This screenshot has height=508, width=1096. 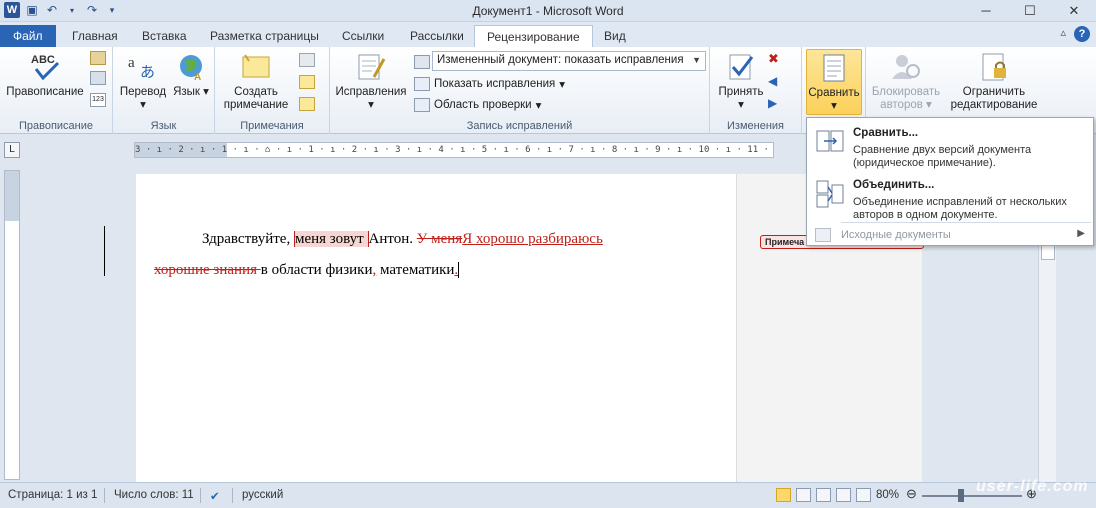 I want to click on next-comment-icon, so click(x=307, y=104).